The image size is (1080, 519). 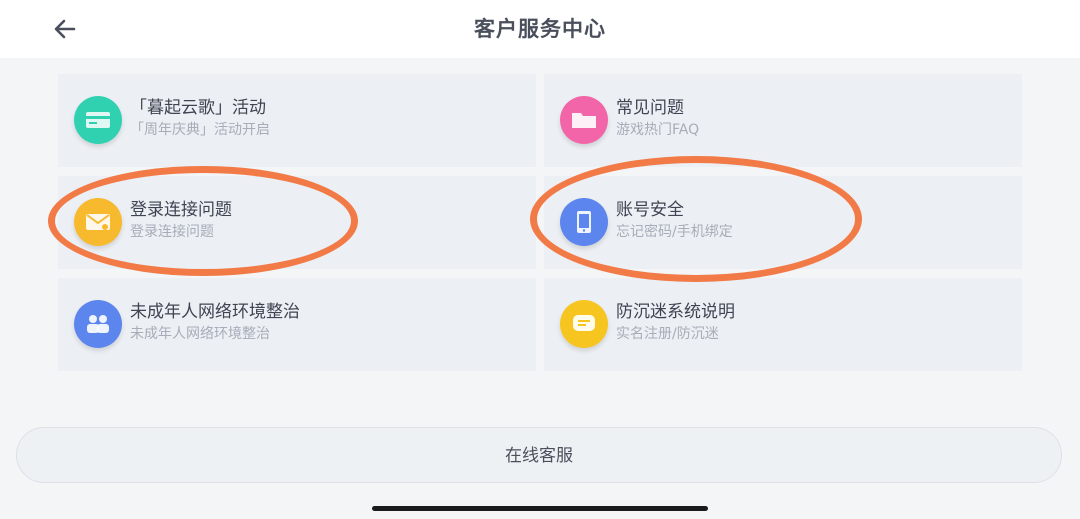 I want to click on card-title: 登录连接问题, so click(x=181, y=210).